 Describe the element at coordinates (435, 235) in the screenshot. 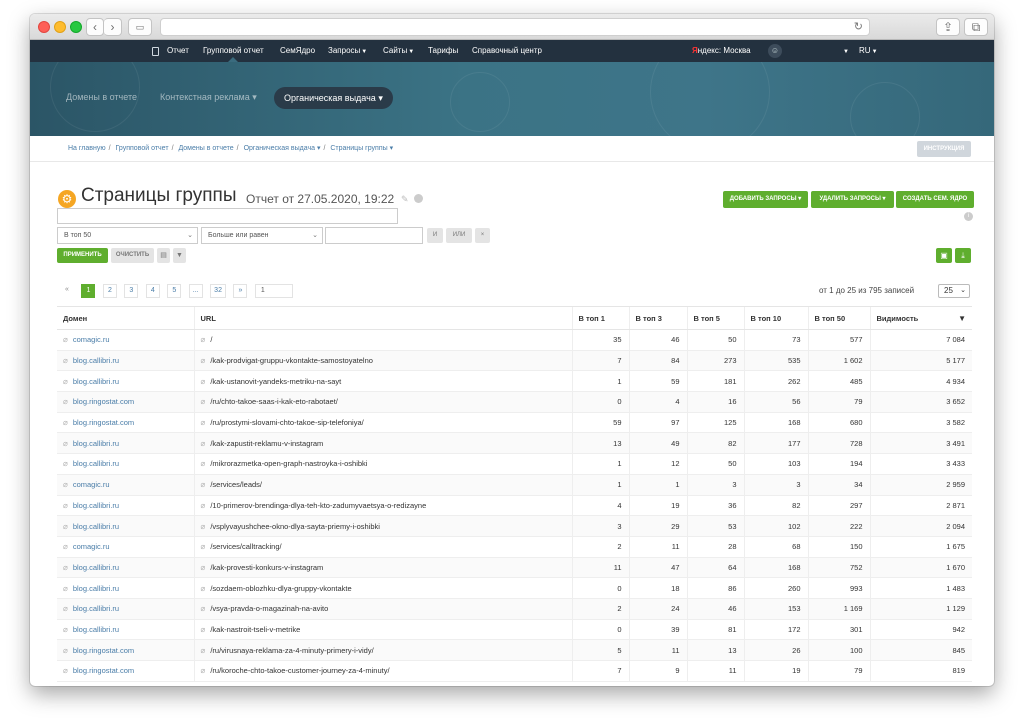

I see `and-button: И` at that location.